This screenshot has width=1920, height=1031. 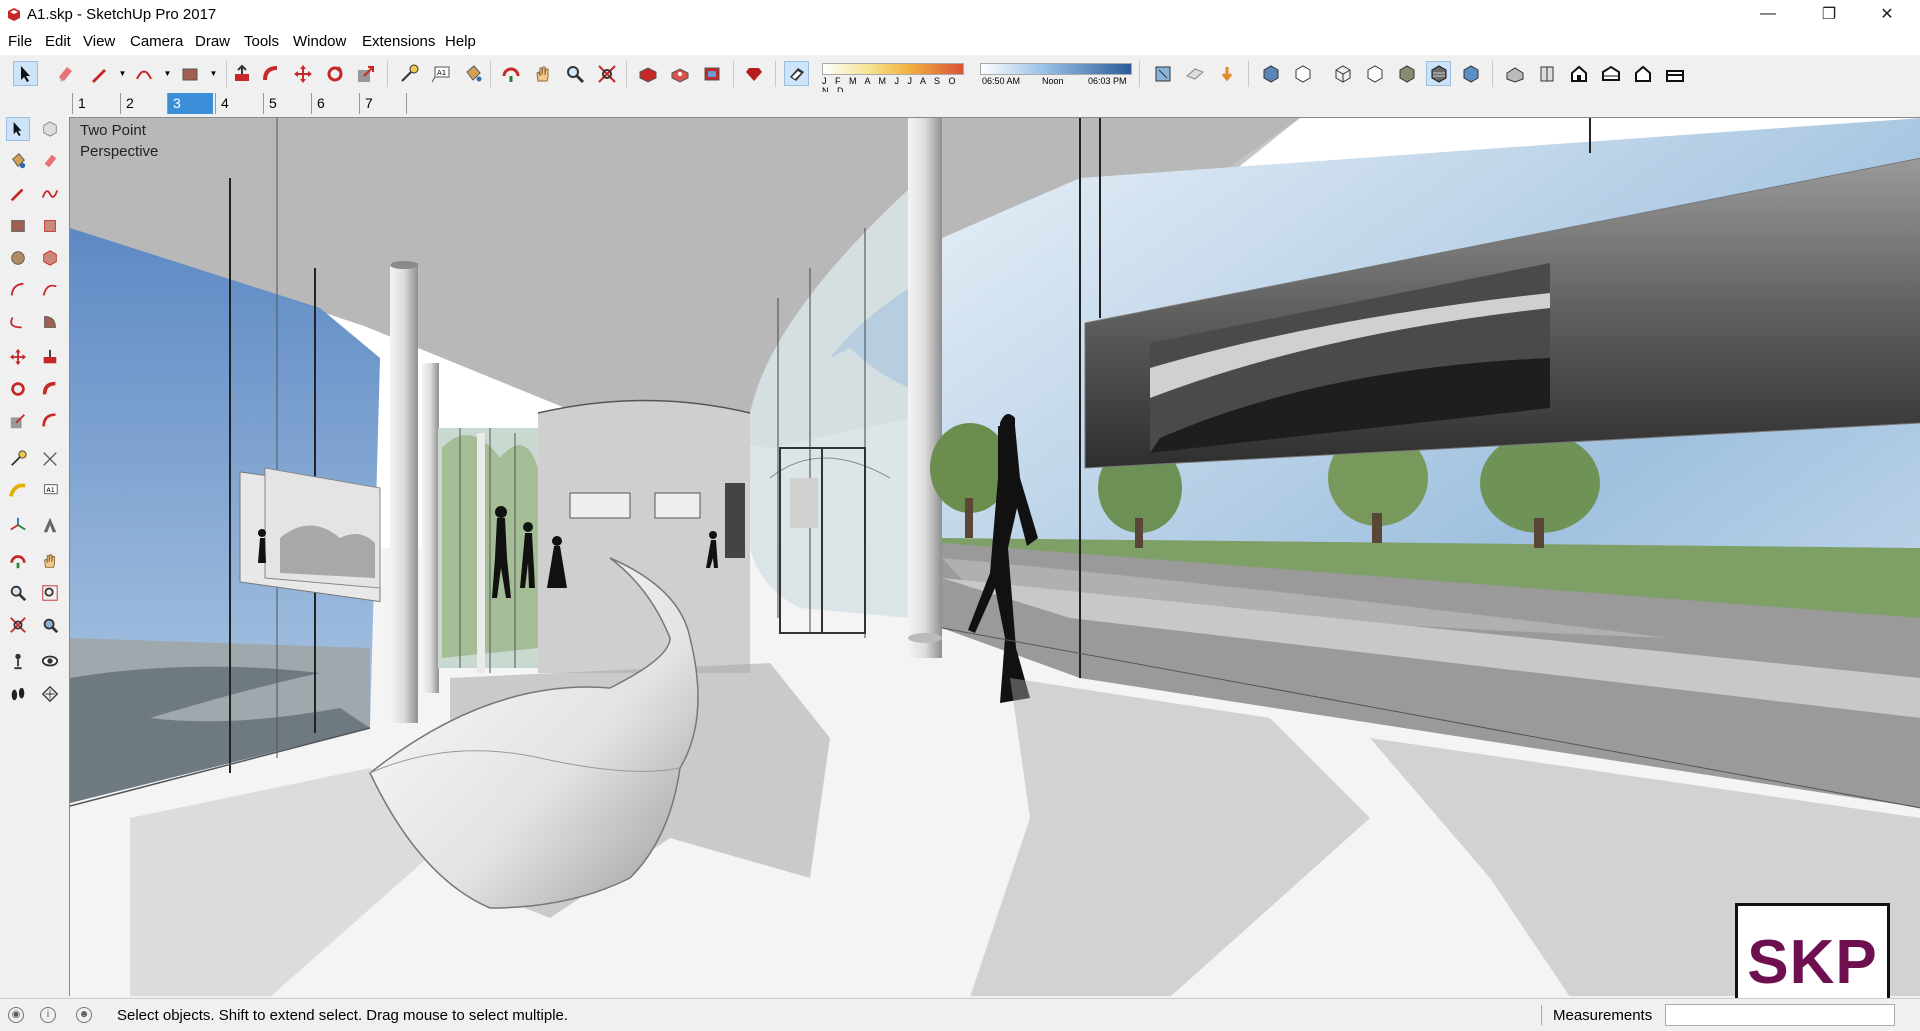 What do you see at coordinates (1768, 14) in the screenshot?
I see `minimize-icon: —` at bounding box center [1768, 14].